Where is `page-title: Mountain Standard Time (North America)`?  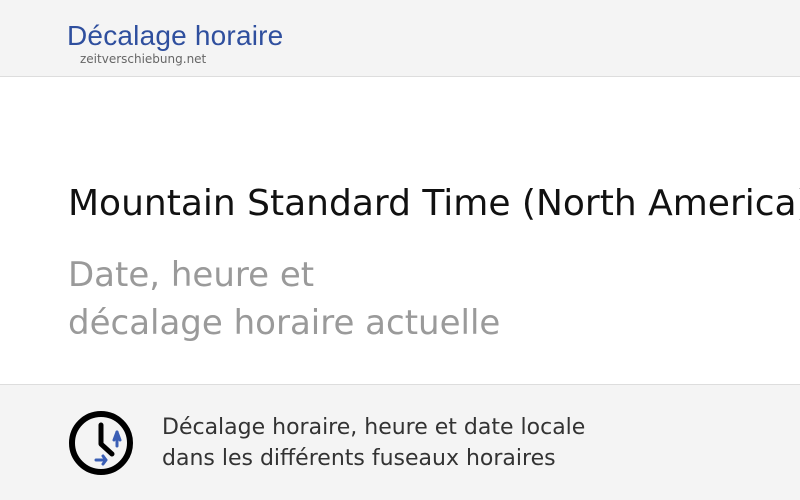
page-title: Mountain Standard Time (North America) is located at coordinates (434, 203).